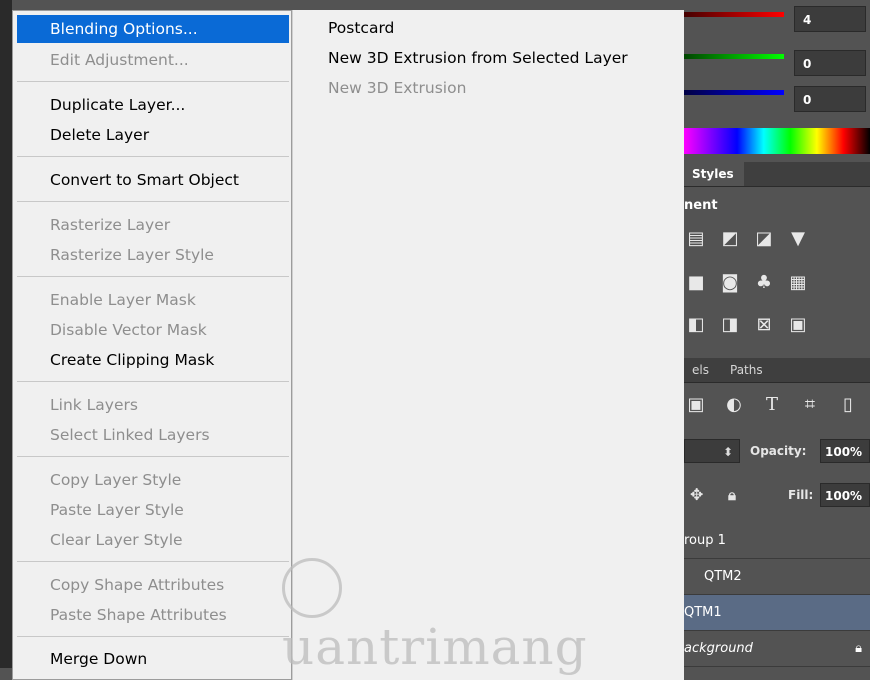  What do you see at coordinates (730, 283) in the screenshot?
I see `photo-filter-icon: ◙` at bounding box center [730, 283].